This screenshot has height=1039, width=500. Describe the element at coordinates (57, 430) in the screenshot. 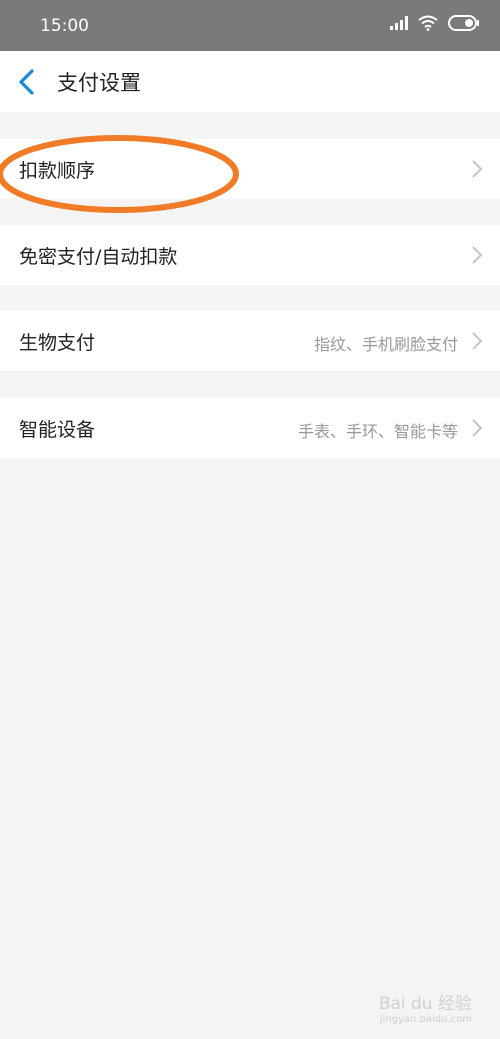

I see `settings-item-label: 智能设备` at that location.